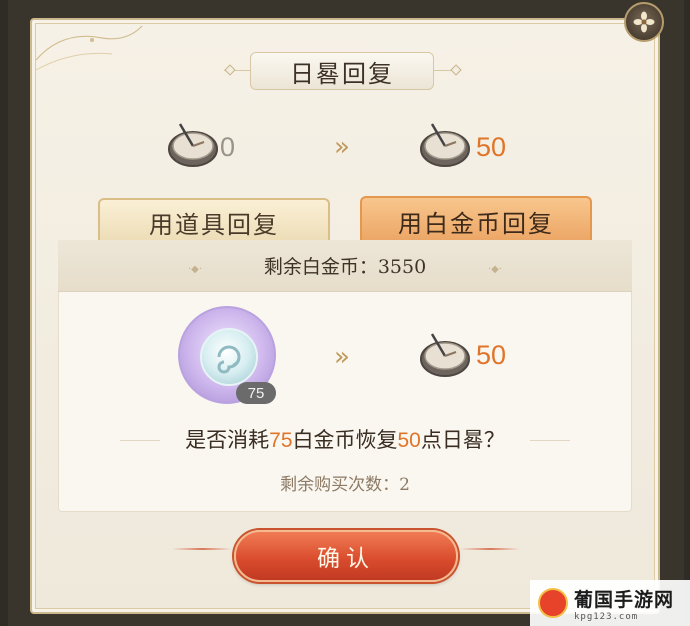  Describe the element at coordinates (346, 559) in the screenshot. I see `confirm-label: 确认` at that location.